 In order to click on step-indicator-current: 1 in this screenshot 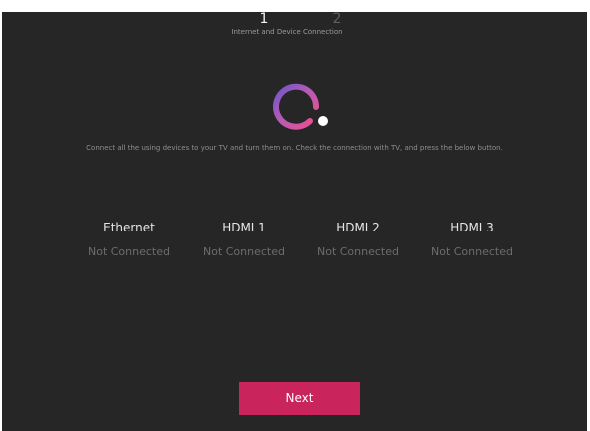, I will do `click(264, 19)`.